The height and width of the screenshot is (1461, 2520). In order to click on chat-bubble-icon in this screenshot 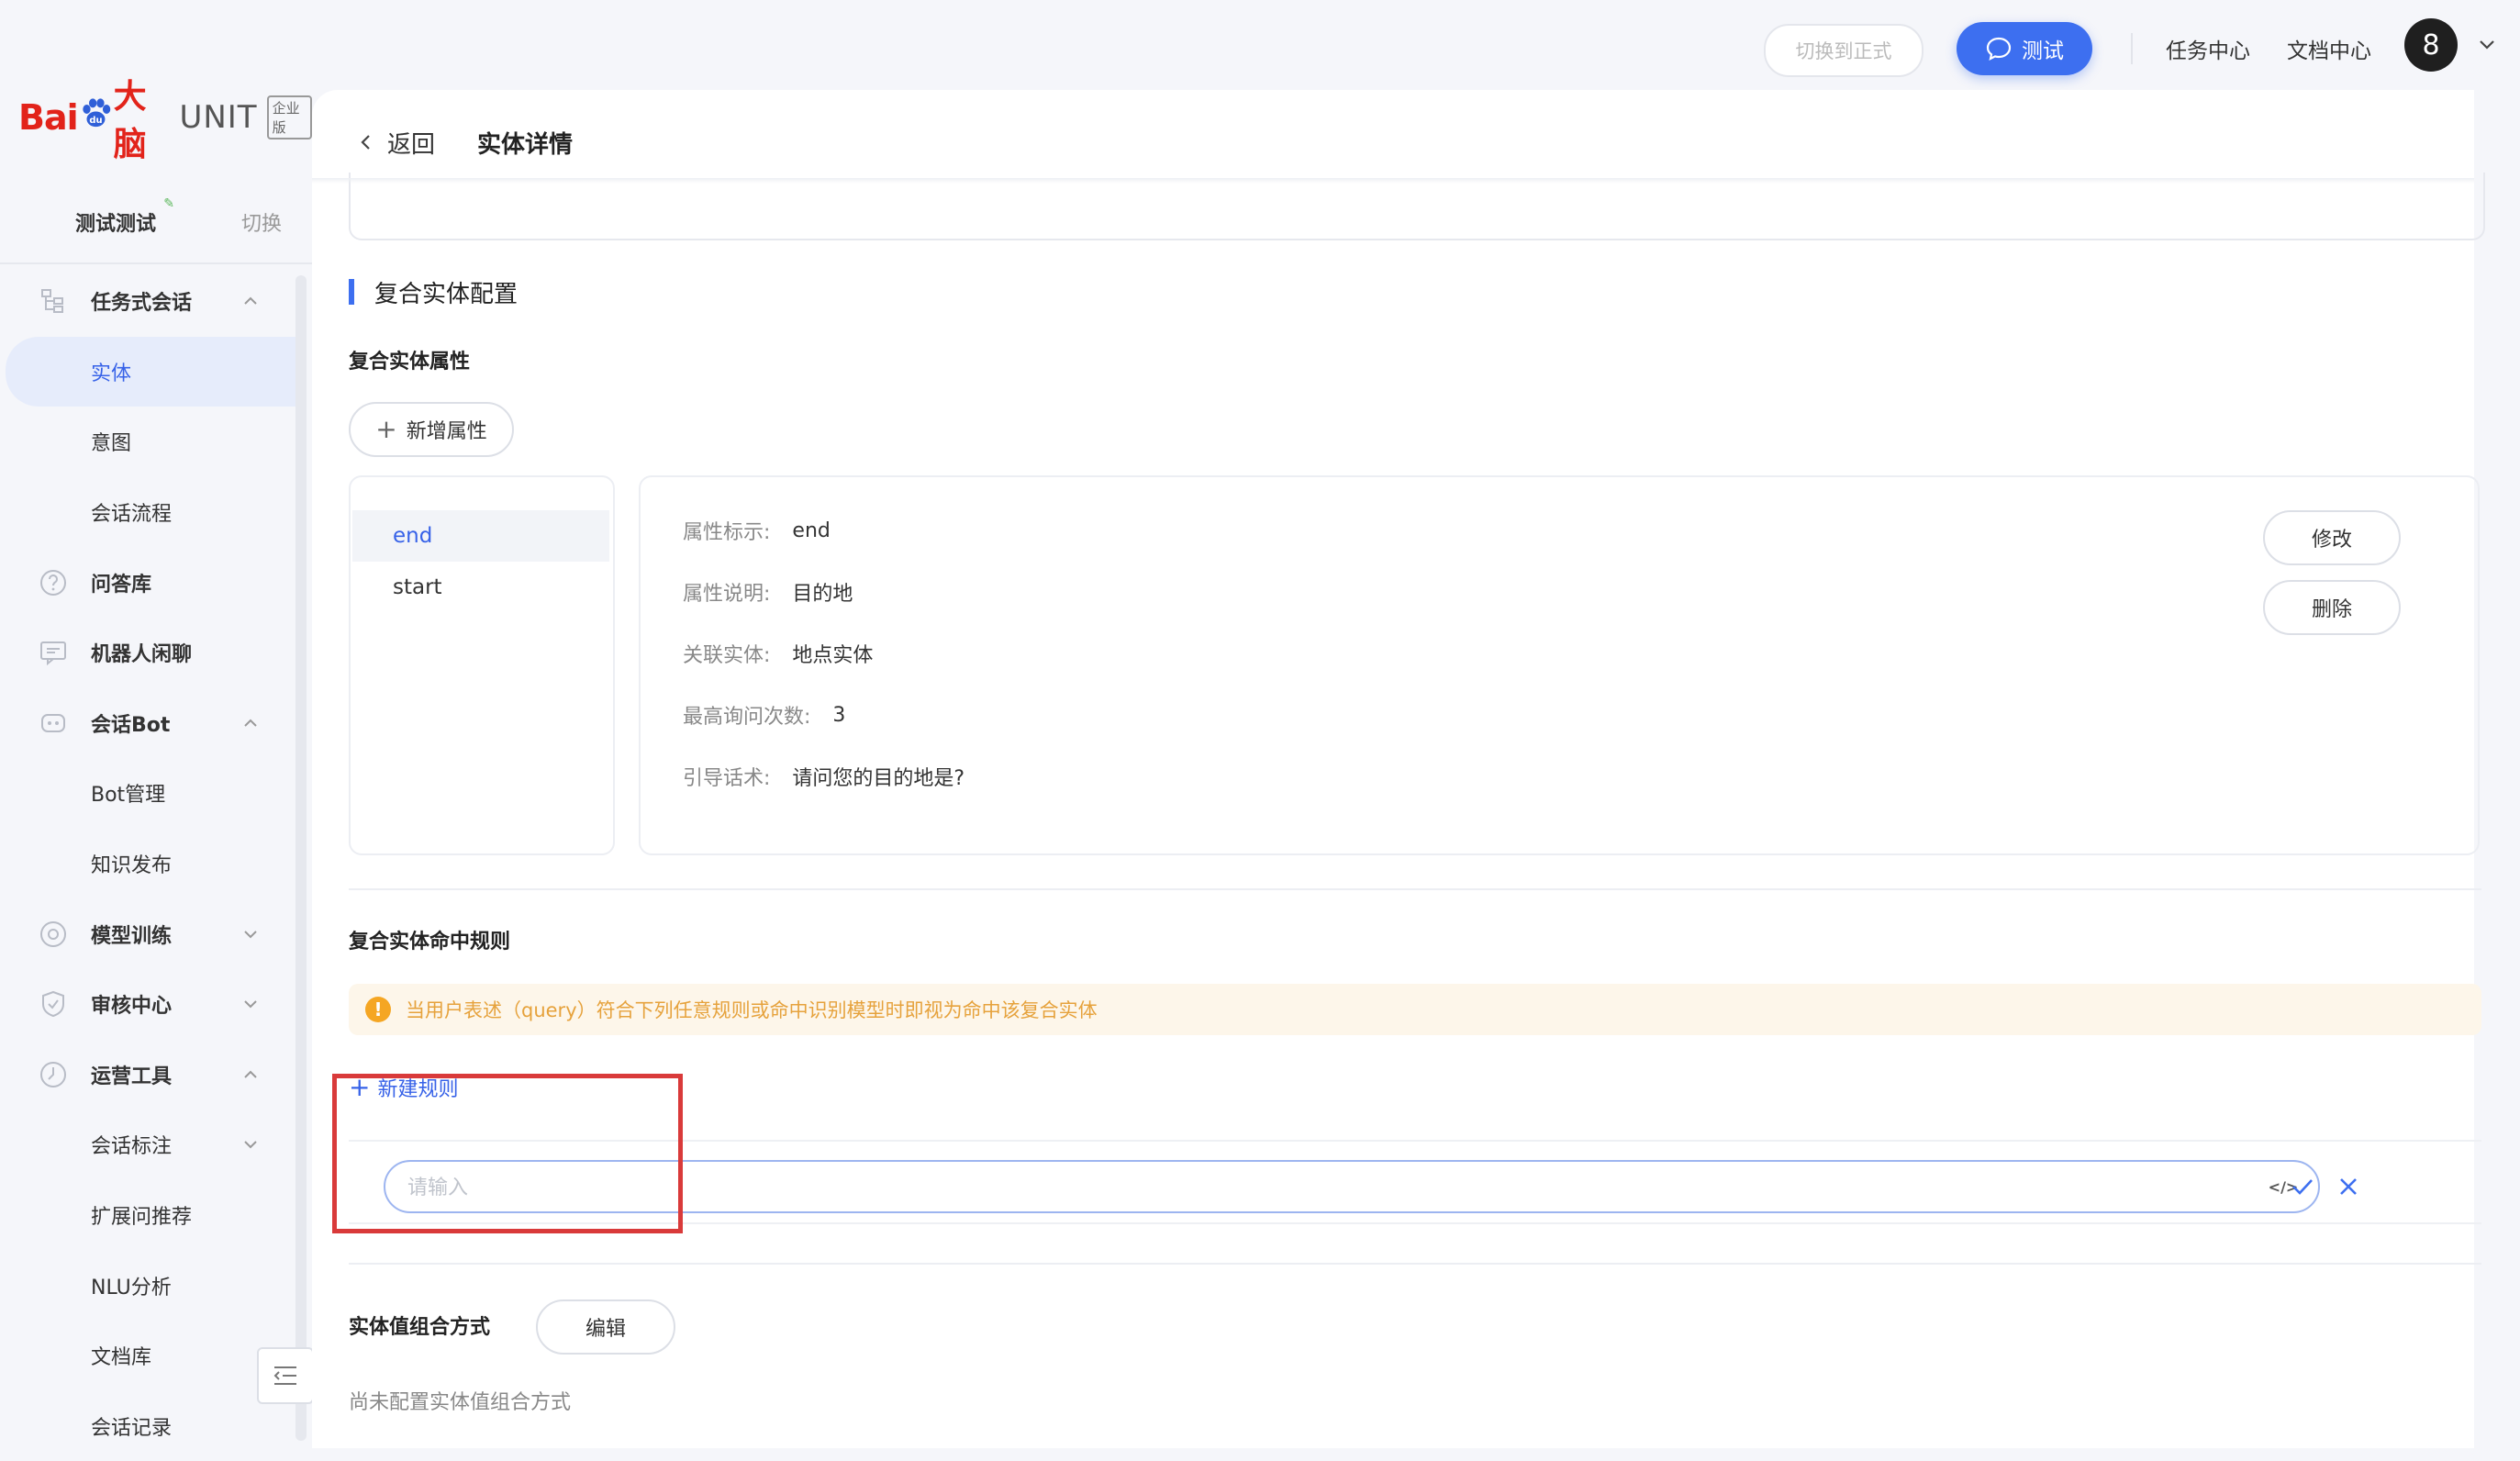, I will do `click(1999, 48)`.